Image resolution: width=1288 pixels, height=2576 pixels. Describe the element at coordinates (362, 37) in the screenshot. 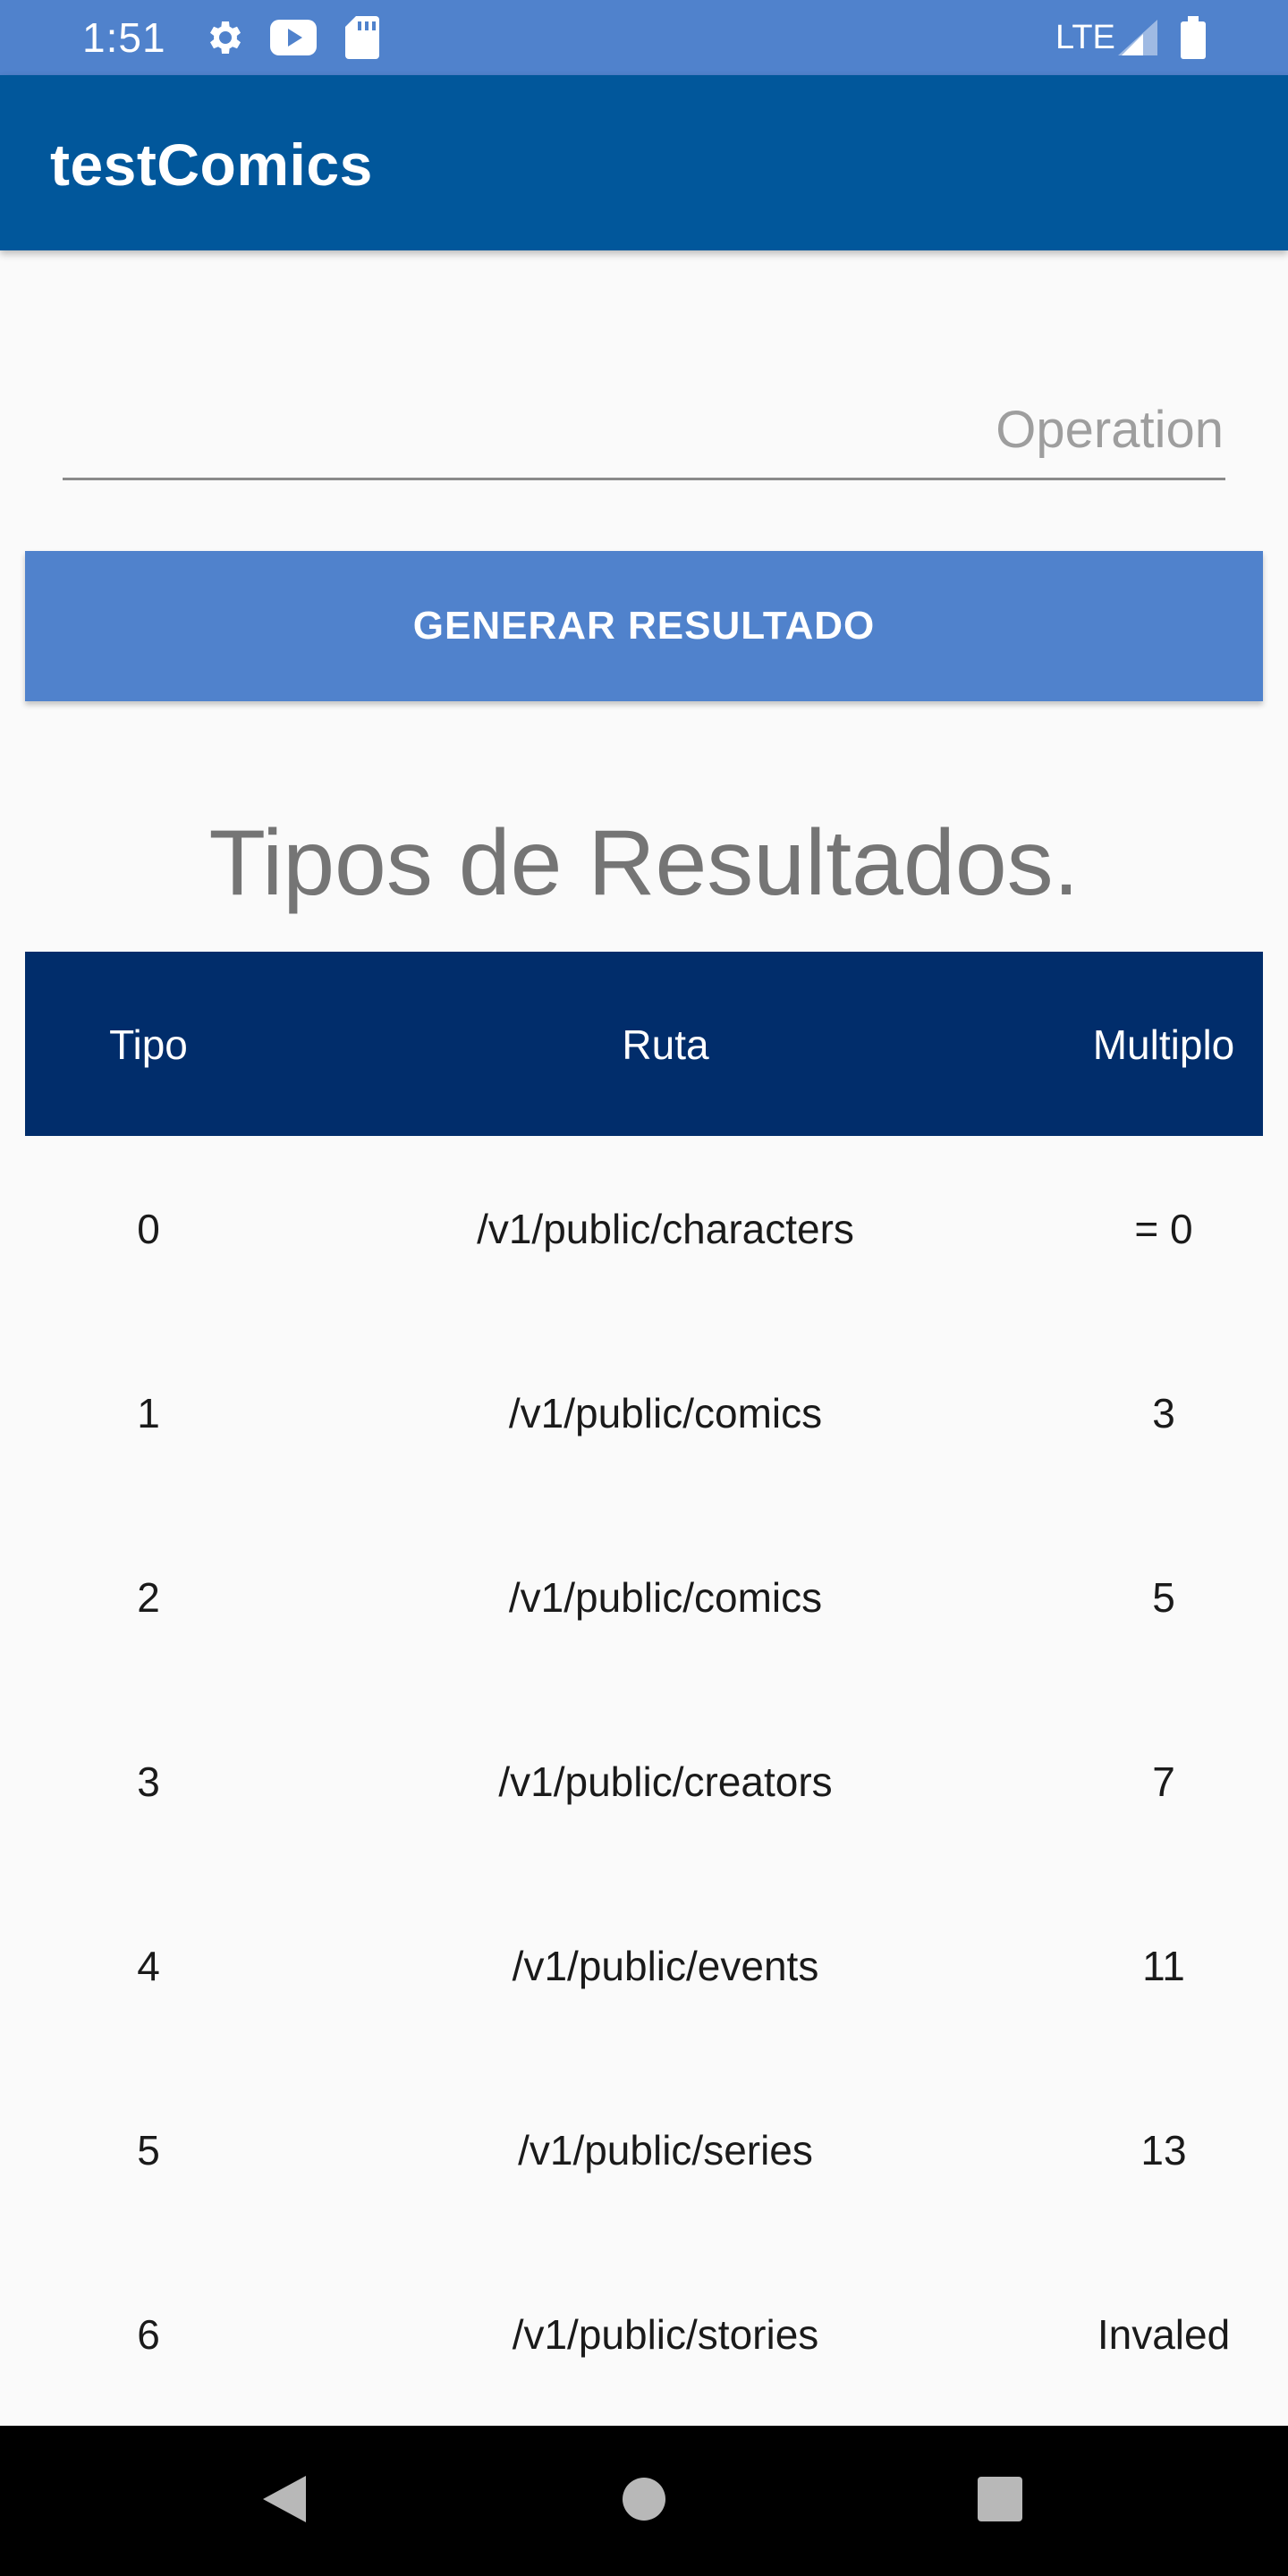

I see `sd-card-icon` at that location.